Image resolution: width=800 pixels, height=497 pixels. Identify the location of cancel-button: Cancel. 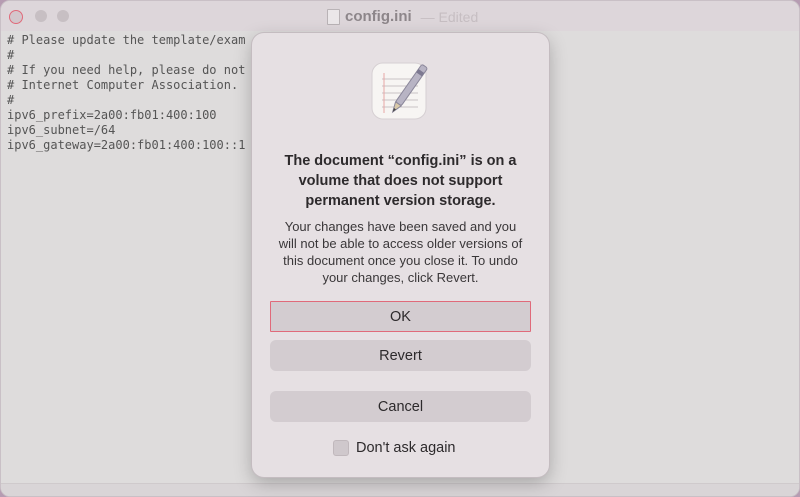
(400, 406).